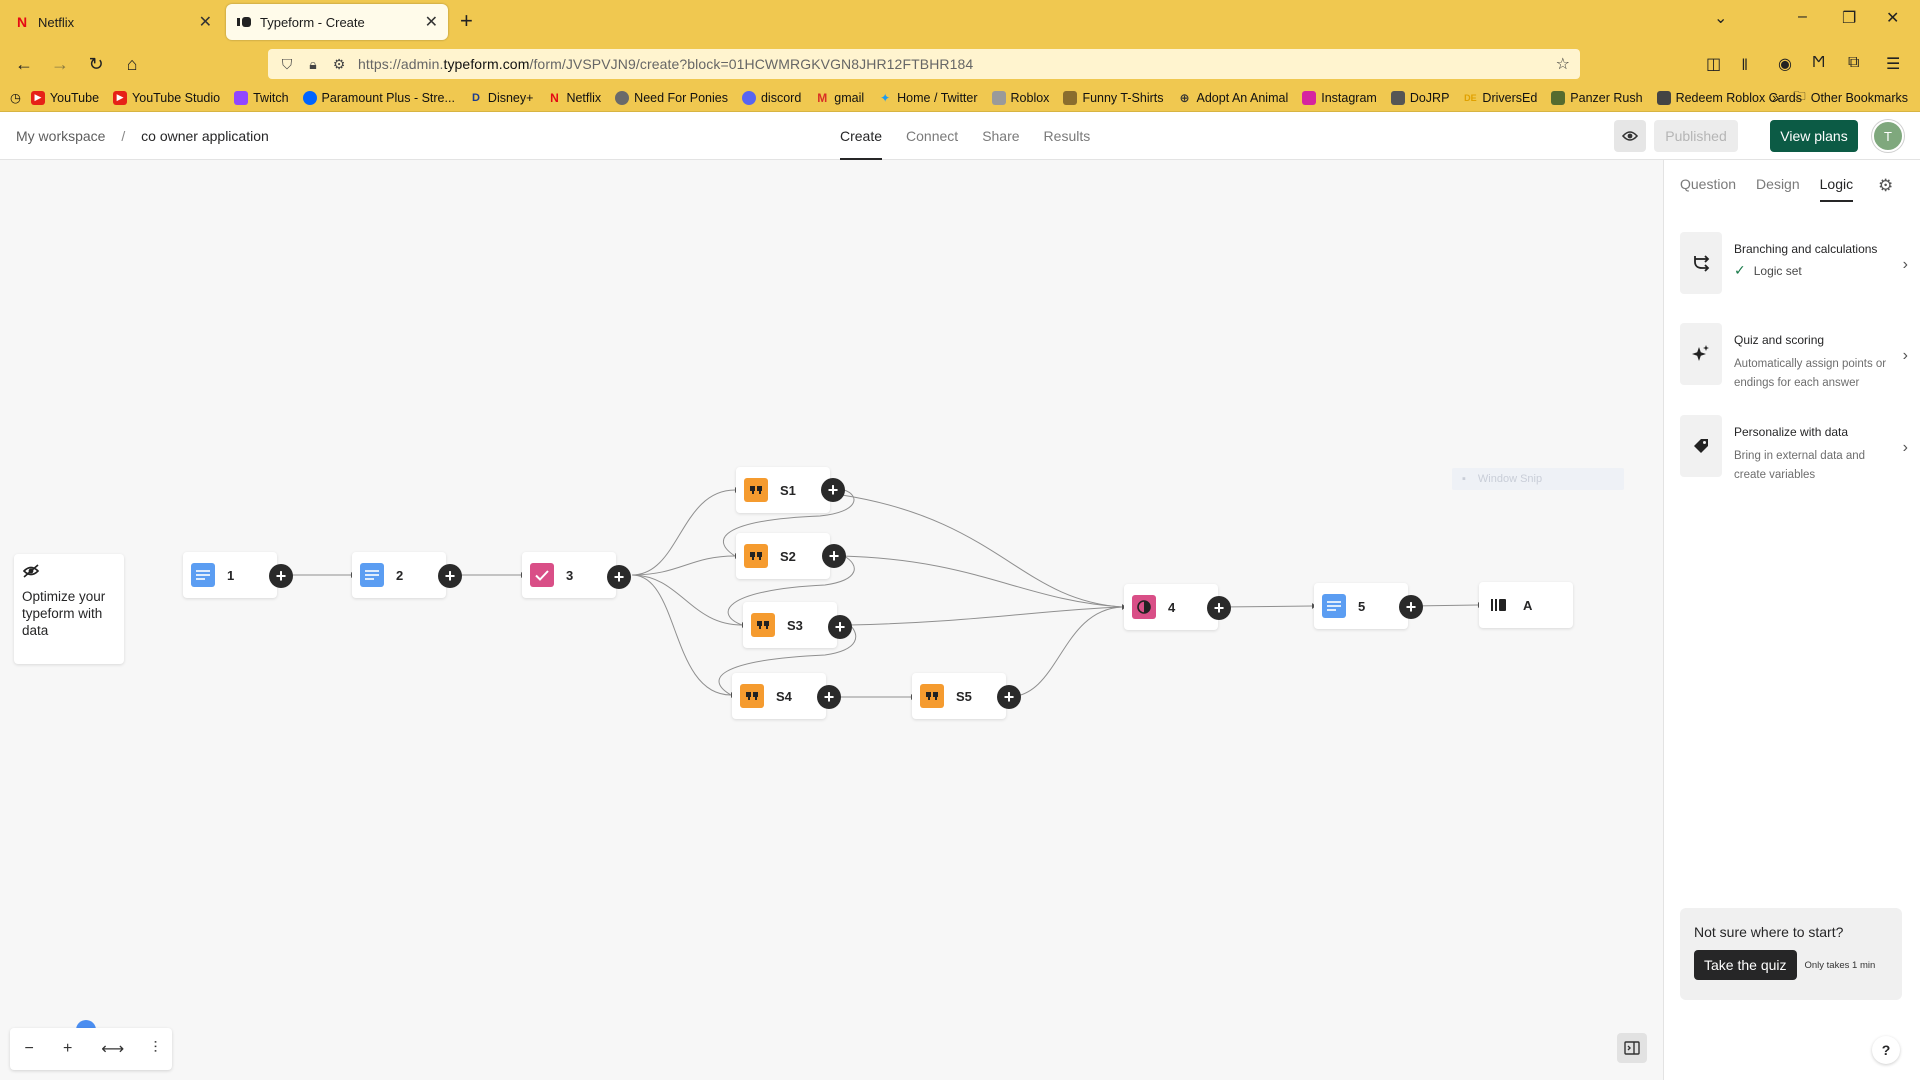 The height and width of the screenshot is (1080, 1920). I want to click on preview-button, so click(1630, 136).